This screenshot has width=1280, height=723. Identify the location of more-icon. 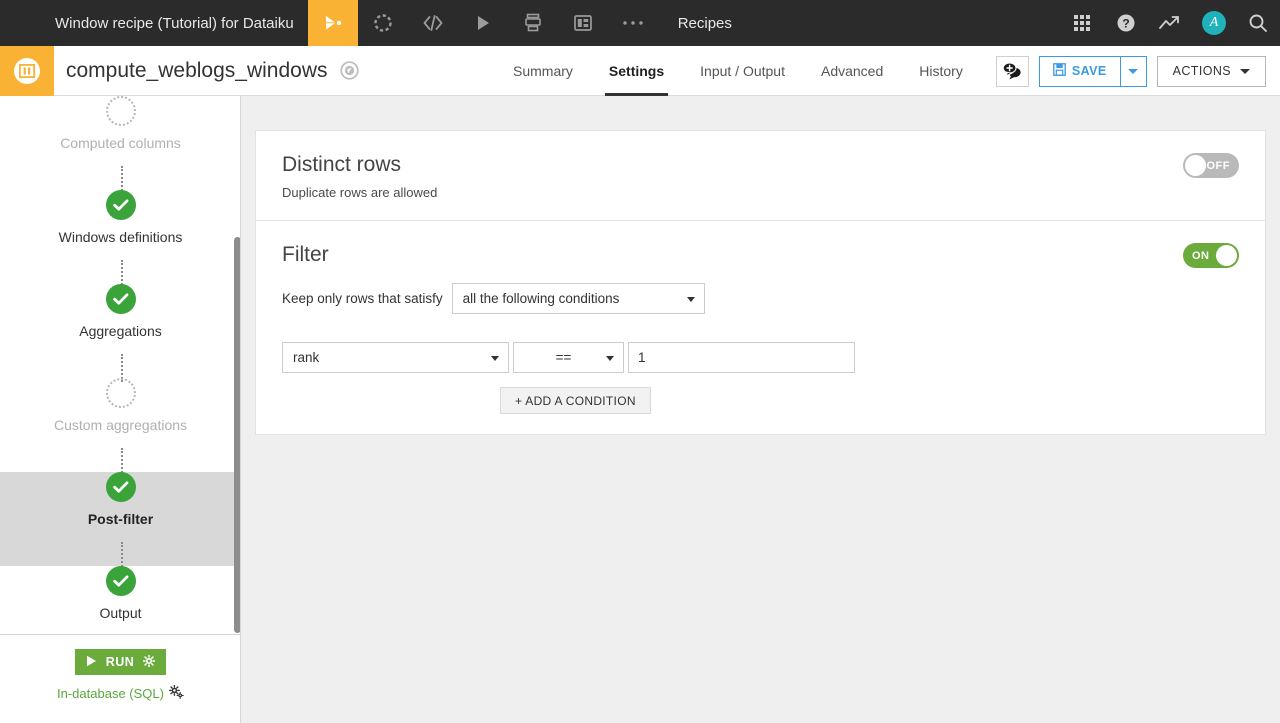
(633, 23).